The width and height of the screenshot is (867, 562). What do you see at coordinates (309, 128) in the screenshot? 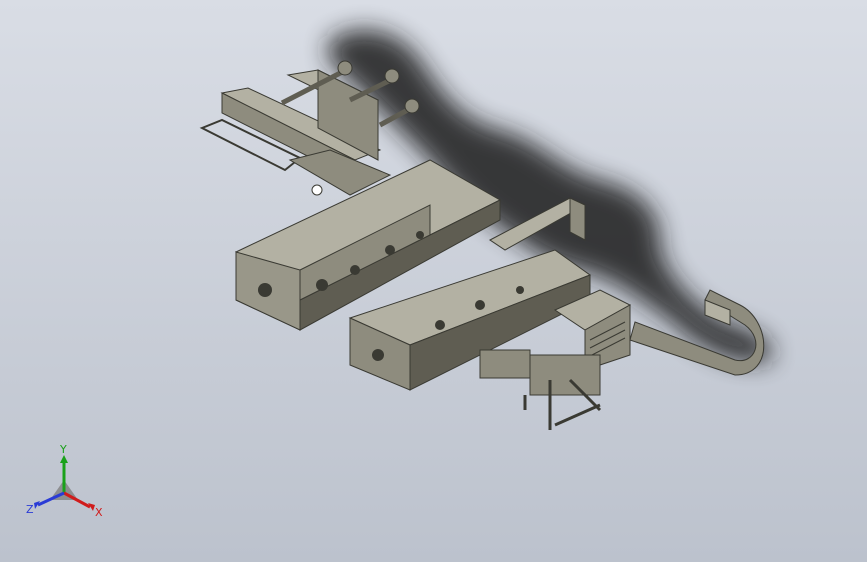
I see `top-bracket-assembly` at bounding box center [309, 128].